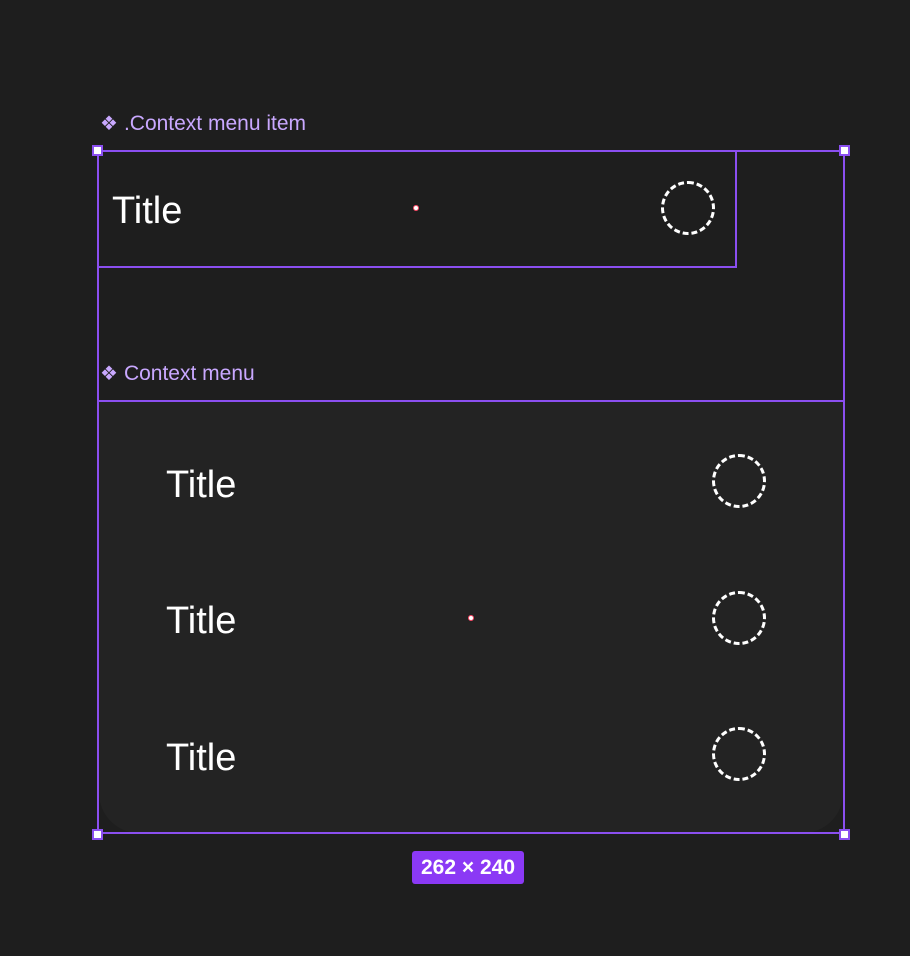 The width and height of the screenshot is (910, 956). I want to click on component-item-label-text: .Context menu item, so click(215, 123).